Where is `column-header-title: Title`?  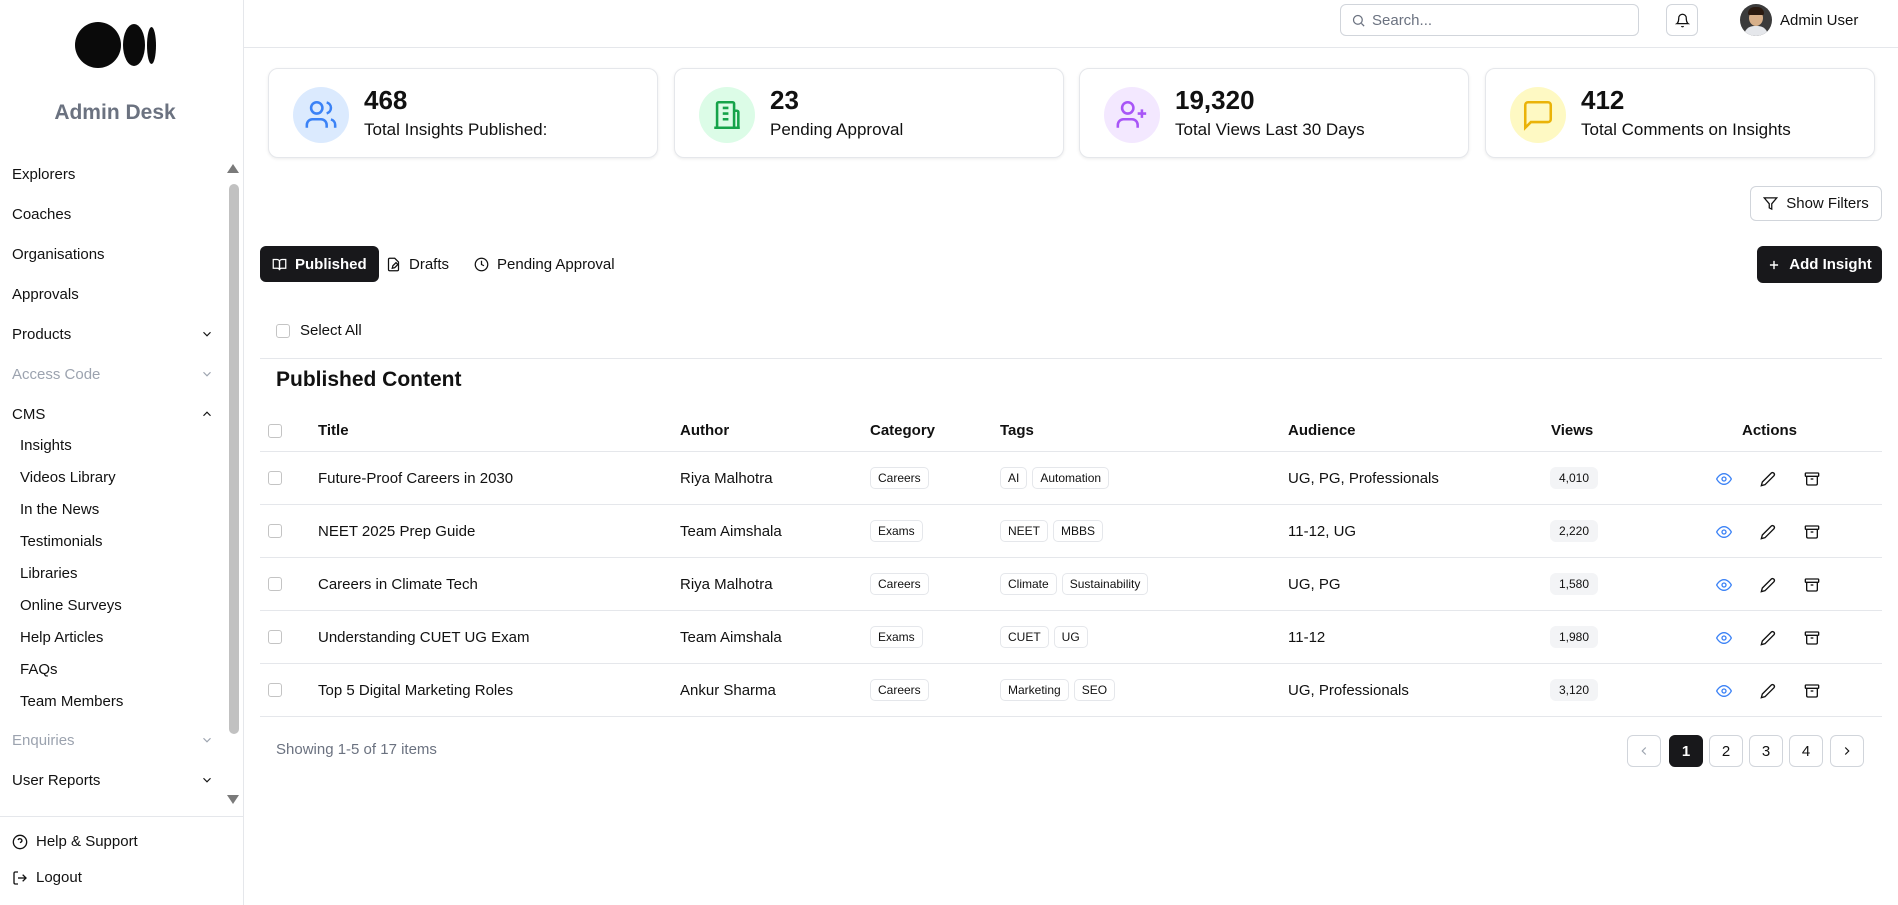
column-header-title: Title is located at coordinates (333, 430).